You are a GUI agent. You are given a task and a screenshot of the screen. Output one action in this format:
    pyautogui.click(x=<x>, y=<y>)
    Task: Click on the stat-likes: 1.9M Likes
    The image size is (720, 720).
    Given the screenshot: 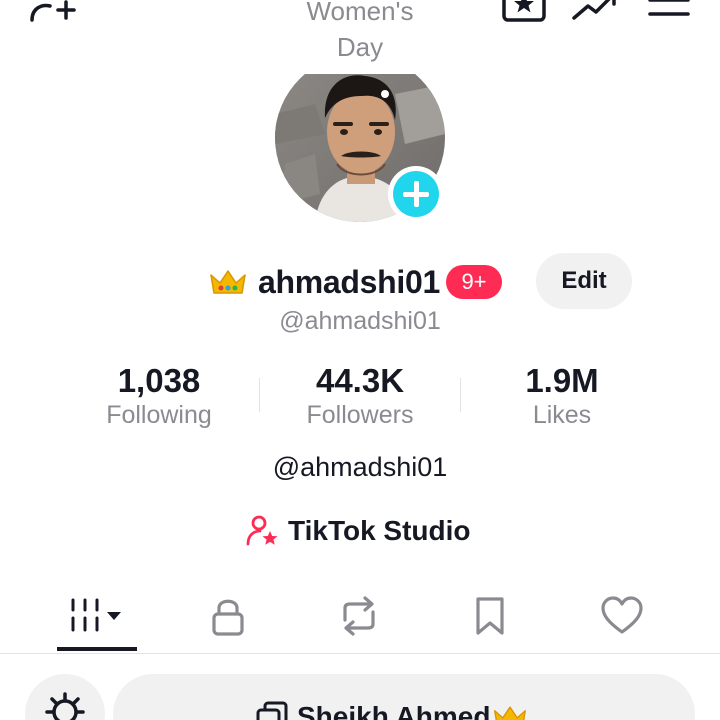 What is the action you would take?
    pyautogui.click(x=562, y=396)
    